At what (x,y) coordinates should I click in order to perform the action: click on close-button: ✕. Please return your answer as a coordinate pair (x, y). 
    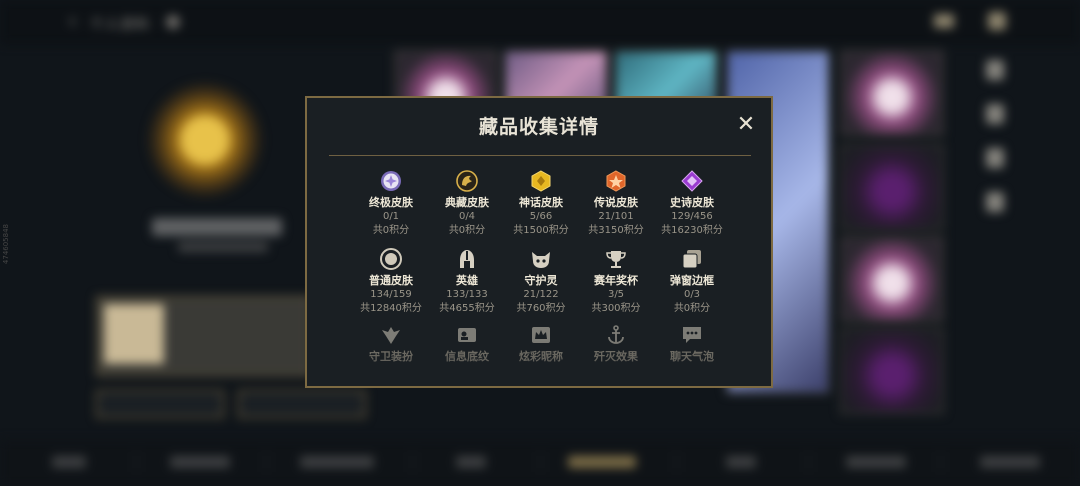
    Looking at the image, I should click on (746, 125).